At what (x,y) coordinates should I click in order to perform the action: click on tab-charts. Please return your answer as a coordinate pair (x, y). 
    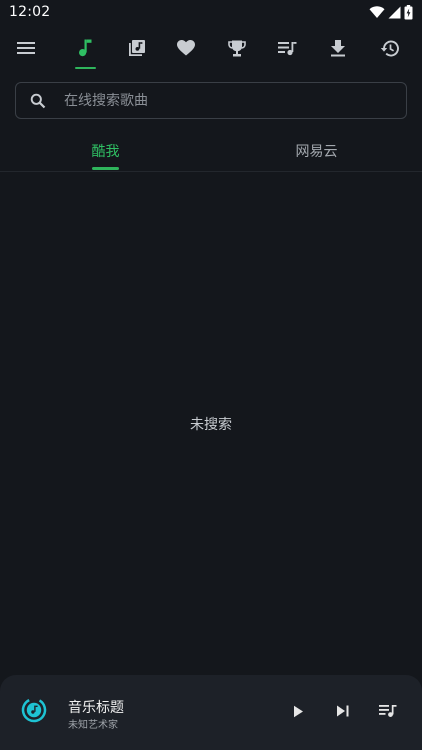
    Looking at the image, I should click on (237, 48).